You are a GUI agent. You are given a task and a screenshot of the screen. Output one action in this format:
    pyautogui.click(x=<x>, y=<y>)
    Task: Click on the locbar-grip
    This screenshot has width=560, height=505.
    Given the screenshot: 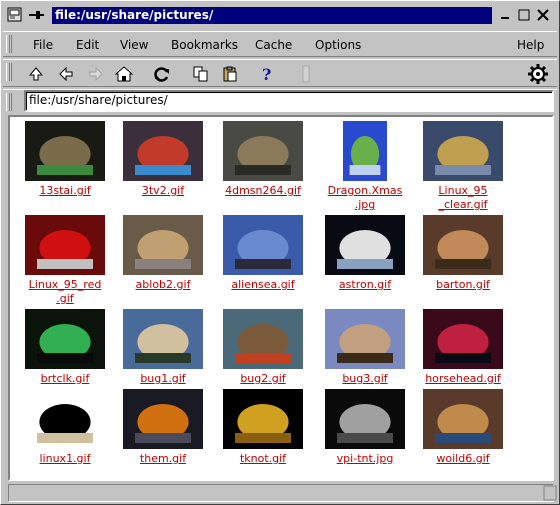 What is the action you would take?
    pyautogui.click(x=9, y=102)
    